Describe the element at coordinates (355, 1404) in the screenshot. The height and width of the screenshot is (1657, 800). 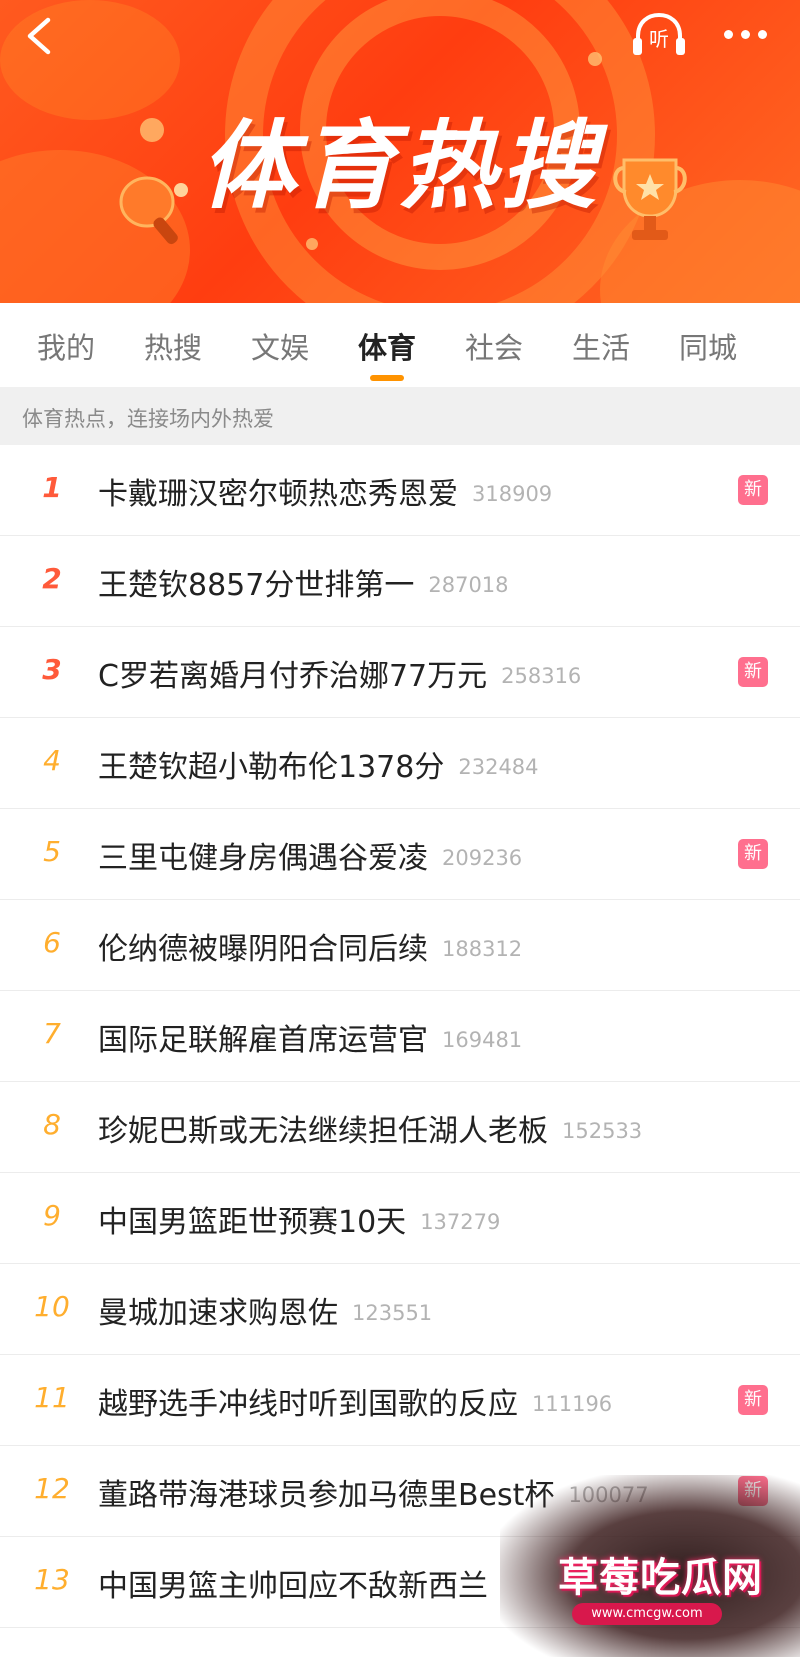
I see `topic-title: 越野选手冲线时听到国歌的反应 111196` at that location.